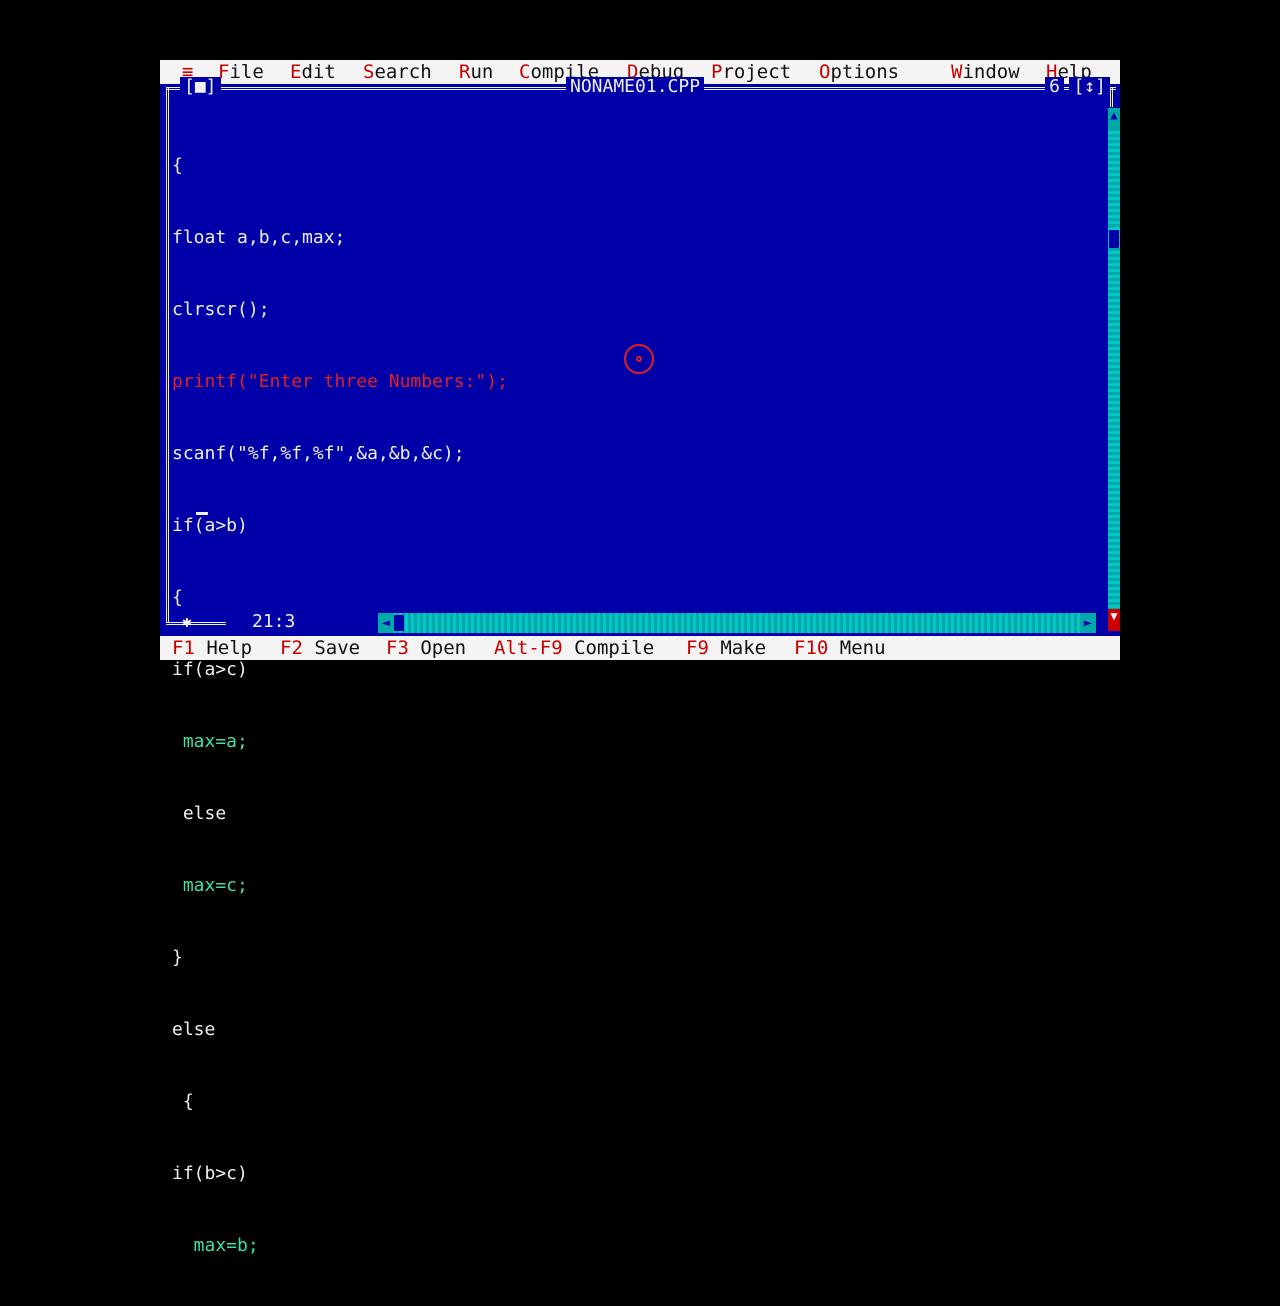 This screenshot has width=1280, height=1306. I want to click on horizontal-scrollbar: ◄ ►, so click(737, 623).